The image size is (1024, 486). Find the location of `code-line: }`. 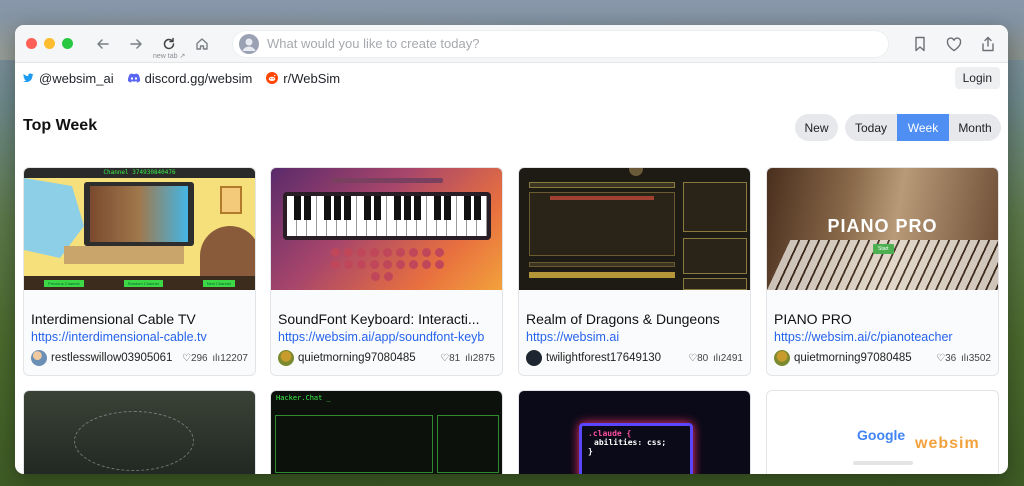

code-line: } is located at coordinates (590, 451).